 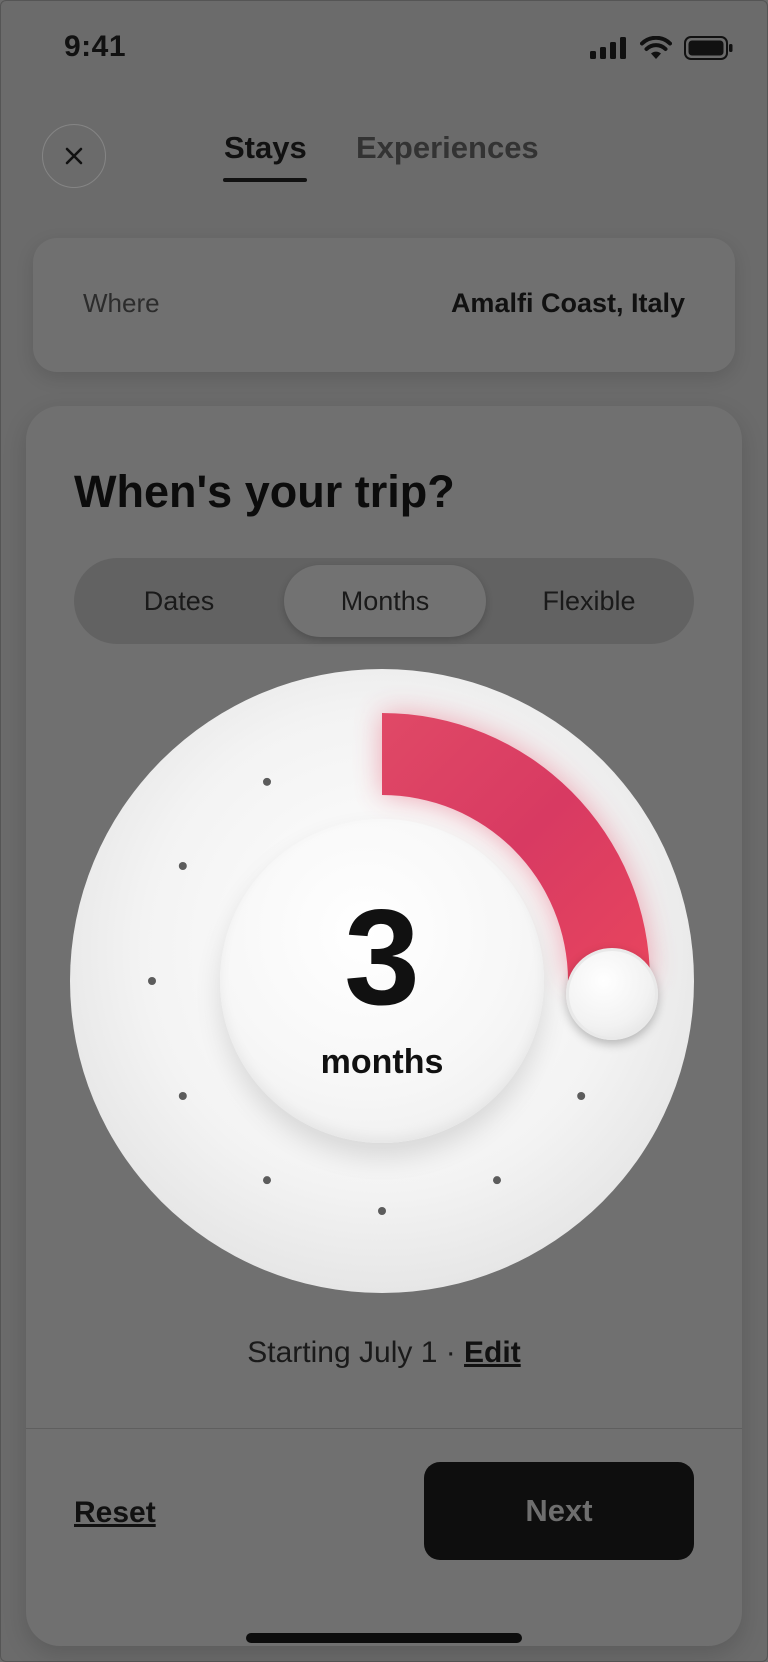 What do you see at coordinates (115, 1513) in the screenshot?
I see `reset-button: Reset` at bounding box center [115, 1513].